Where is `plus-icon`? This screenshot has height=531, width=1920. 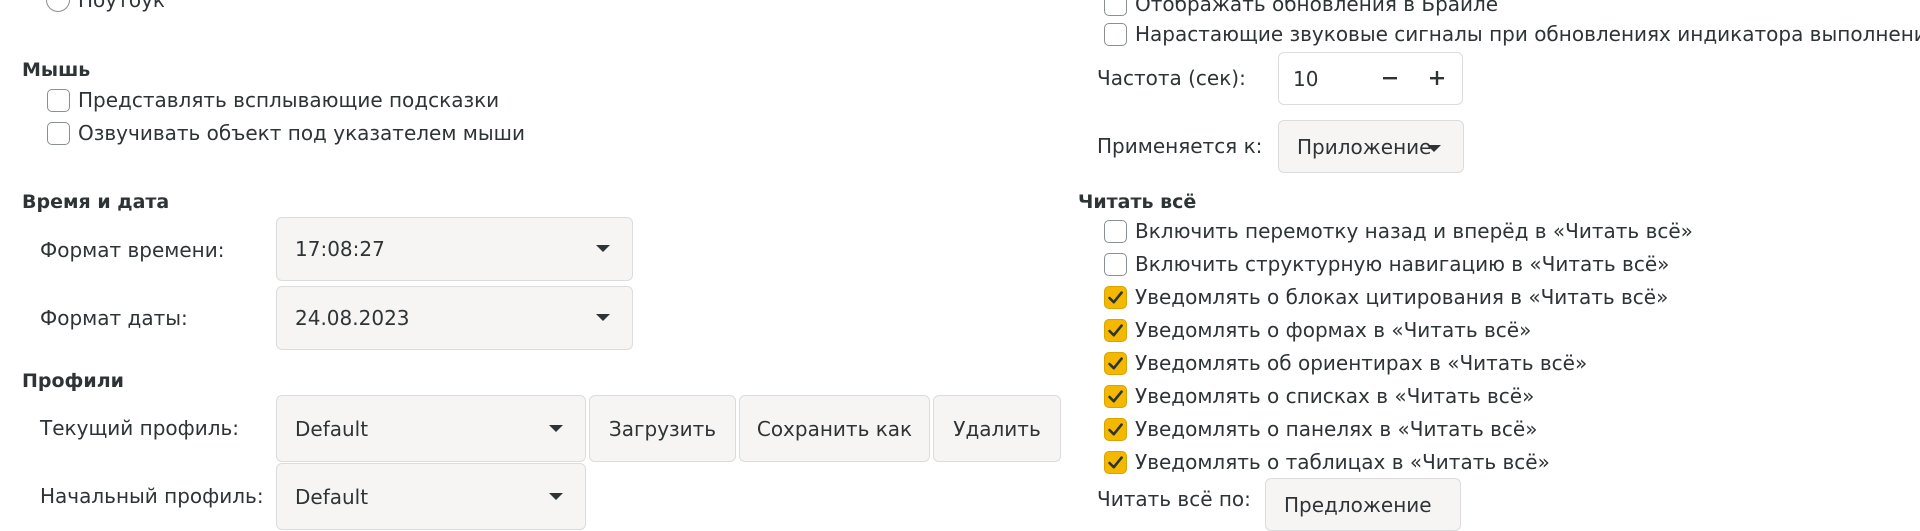 plus-icon is located at coordinates (1437, 78).